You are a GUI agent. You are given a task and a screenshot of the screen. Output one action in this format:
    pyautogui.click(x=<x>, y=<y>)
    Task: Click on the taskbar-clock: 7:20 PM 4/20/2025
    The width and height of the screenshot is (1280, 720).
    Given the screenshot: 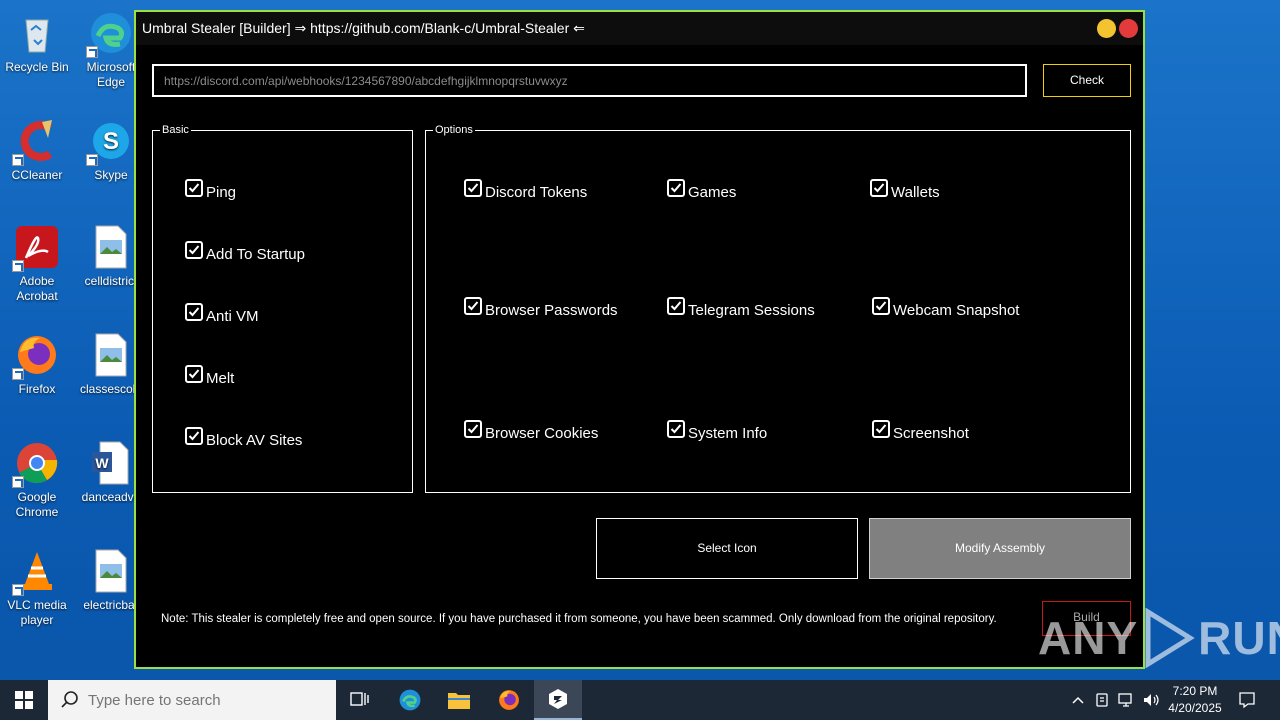 What is the action you would take?
    pyautogui.click(x=1195, y=700)
    